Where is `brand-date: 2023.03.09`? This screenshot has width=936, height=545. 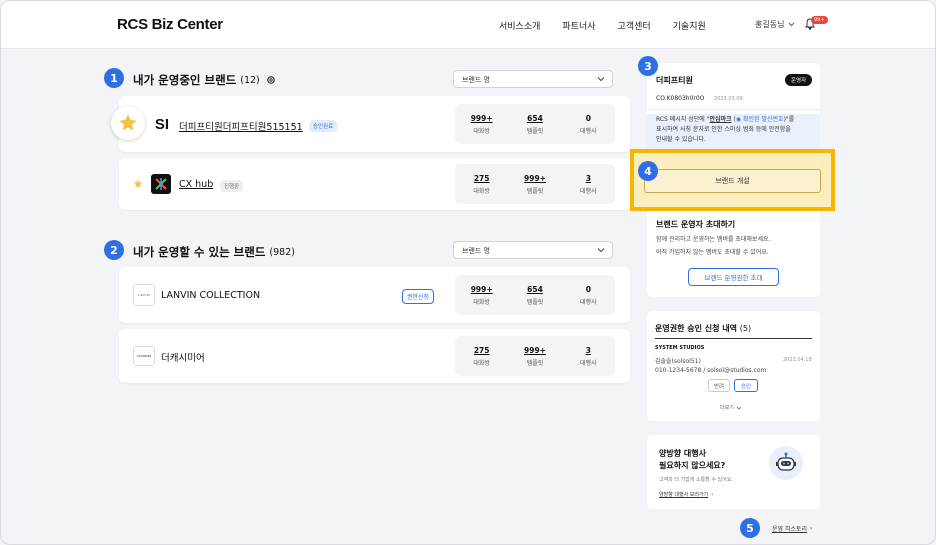
brand-date: 2023.03.09 is located at coordinates (728, 99).